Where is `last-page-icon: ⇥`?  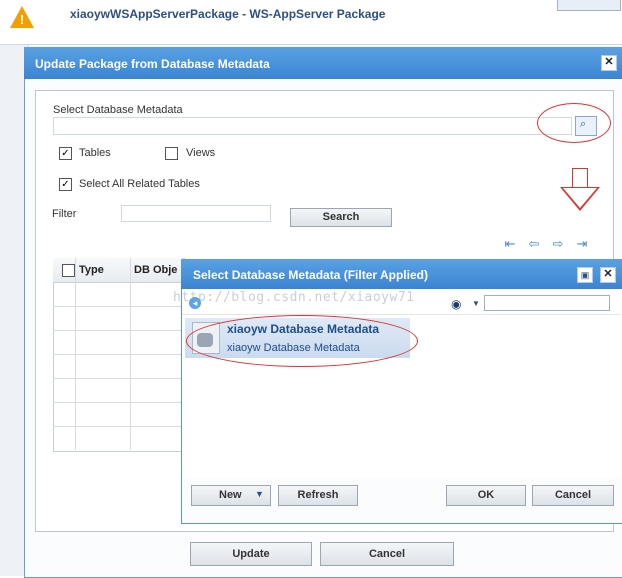 last-page-icon: ⇥ is located at coordinates (582, 244).